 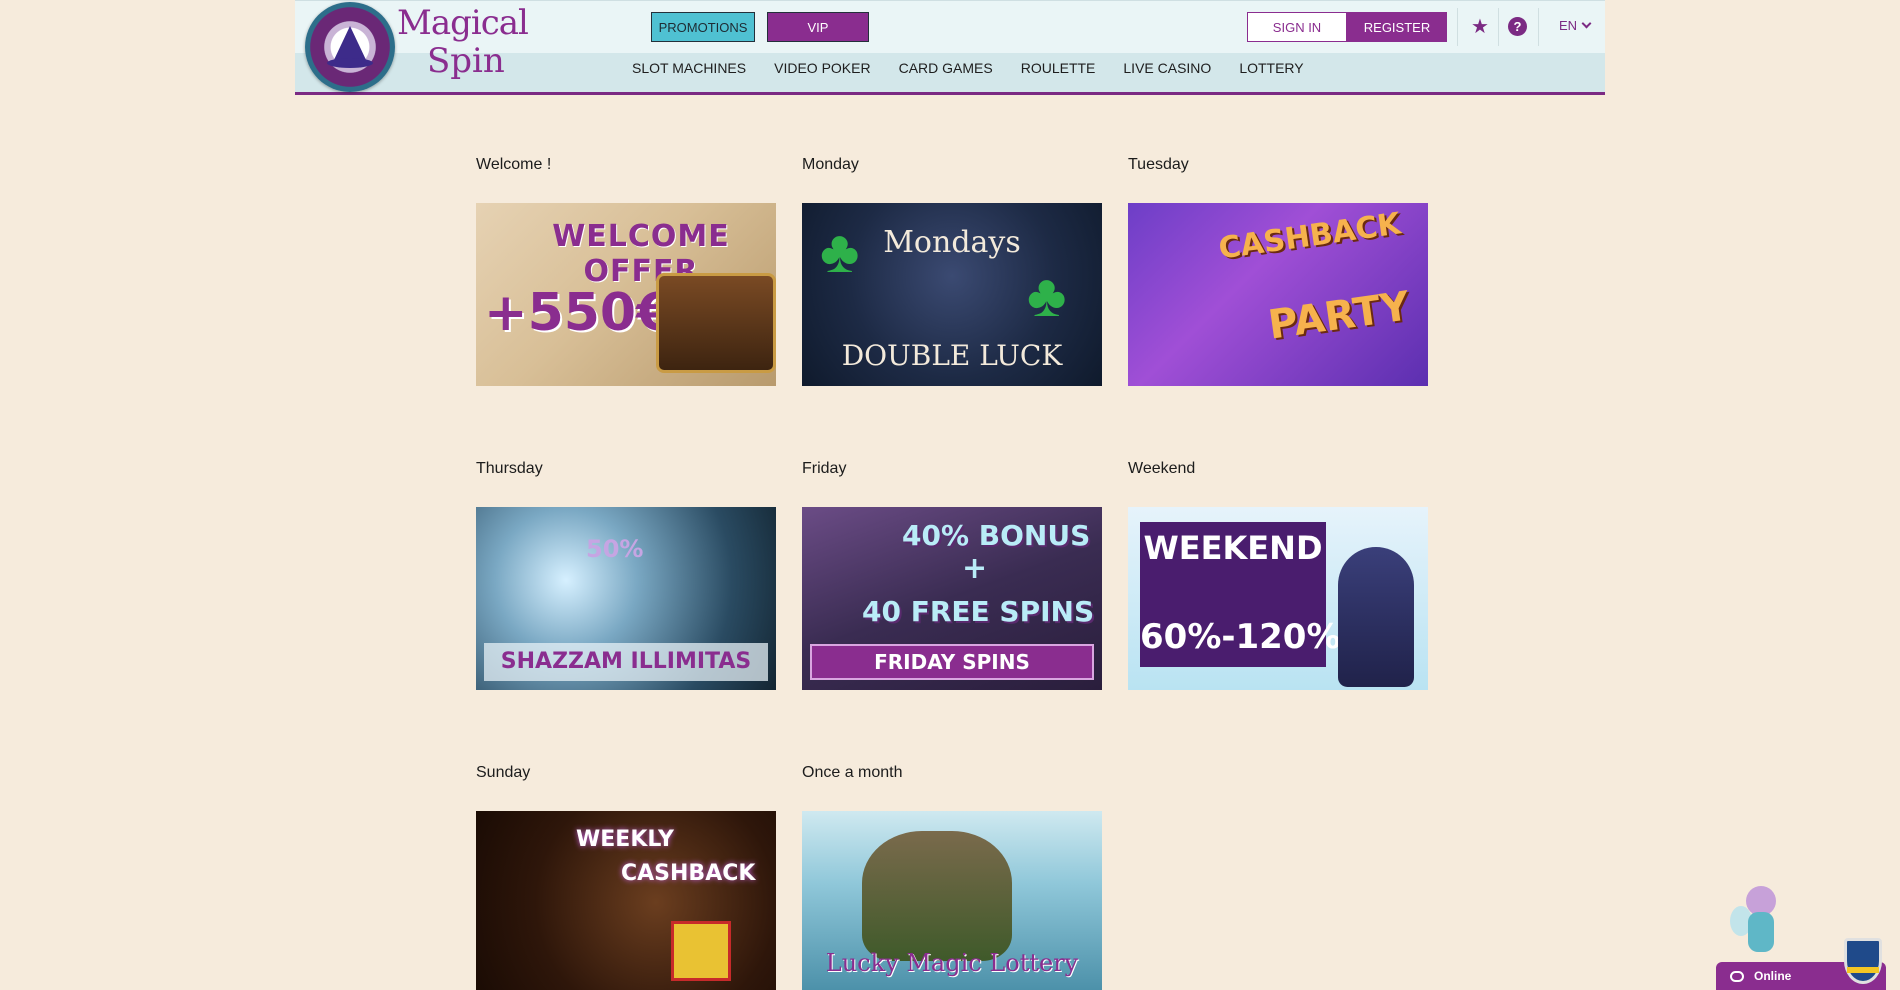 What do you see at coordinates (937, 896) in the screenshot?
I see `island-illustration` at bounding box center [937, 896].